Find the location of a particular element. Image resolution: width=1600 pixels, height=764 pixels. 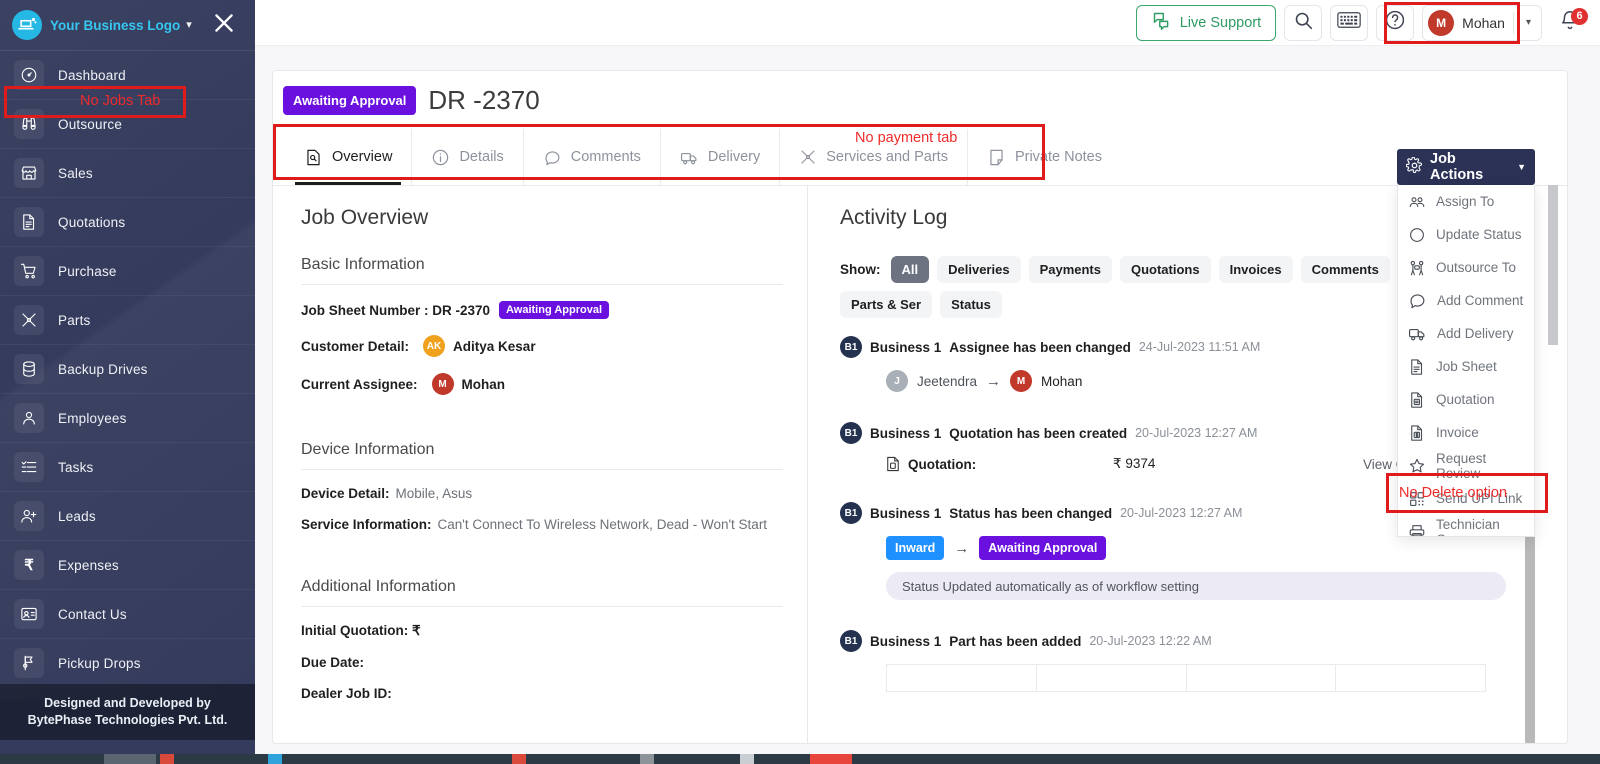

scrollbar-thumb is located at coordinates (1553, 265).